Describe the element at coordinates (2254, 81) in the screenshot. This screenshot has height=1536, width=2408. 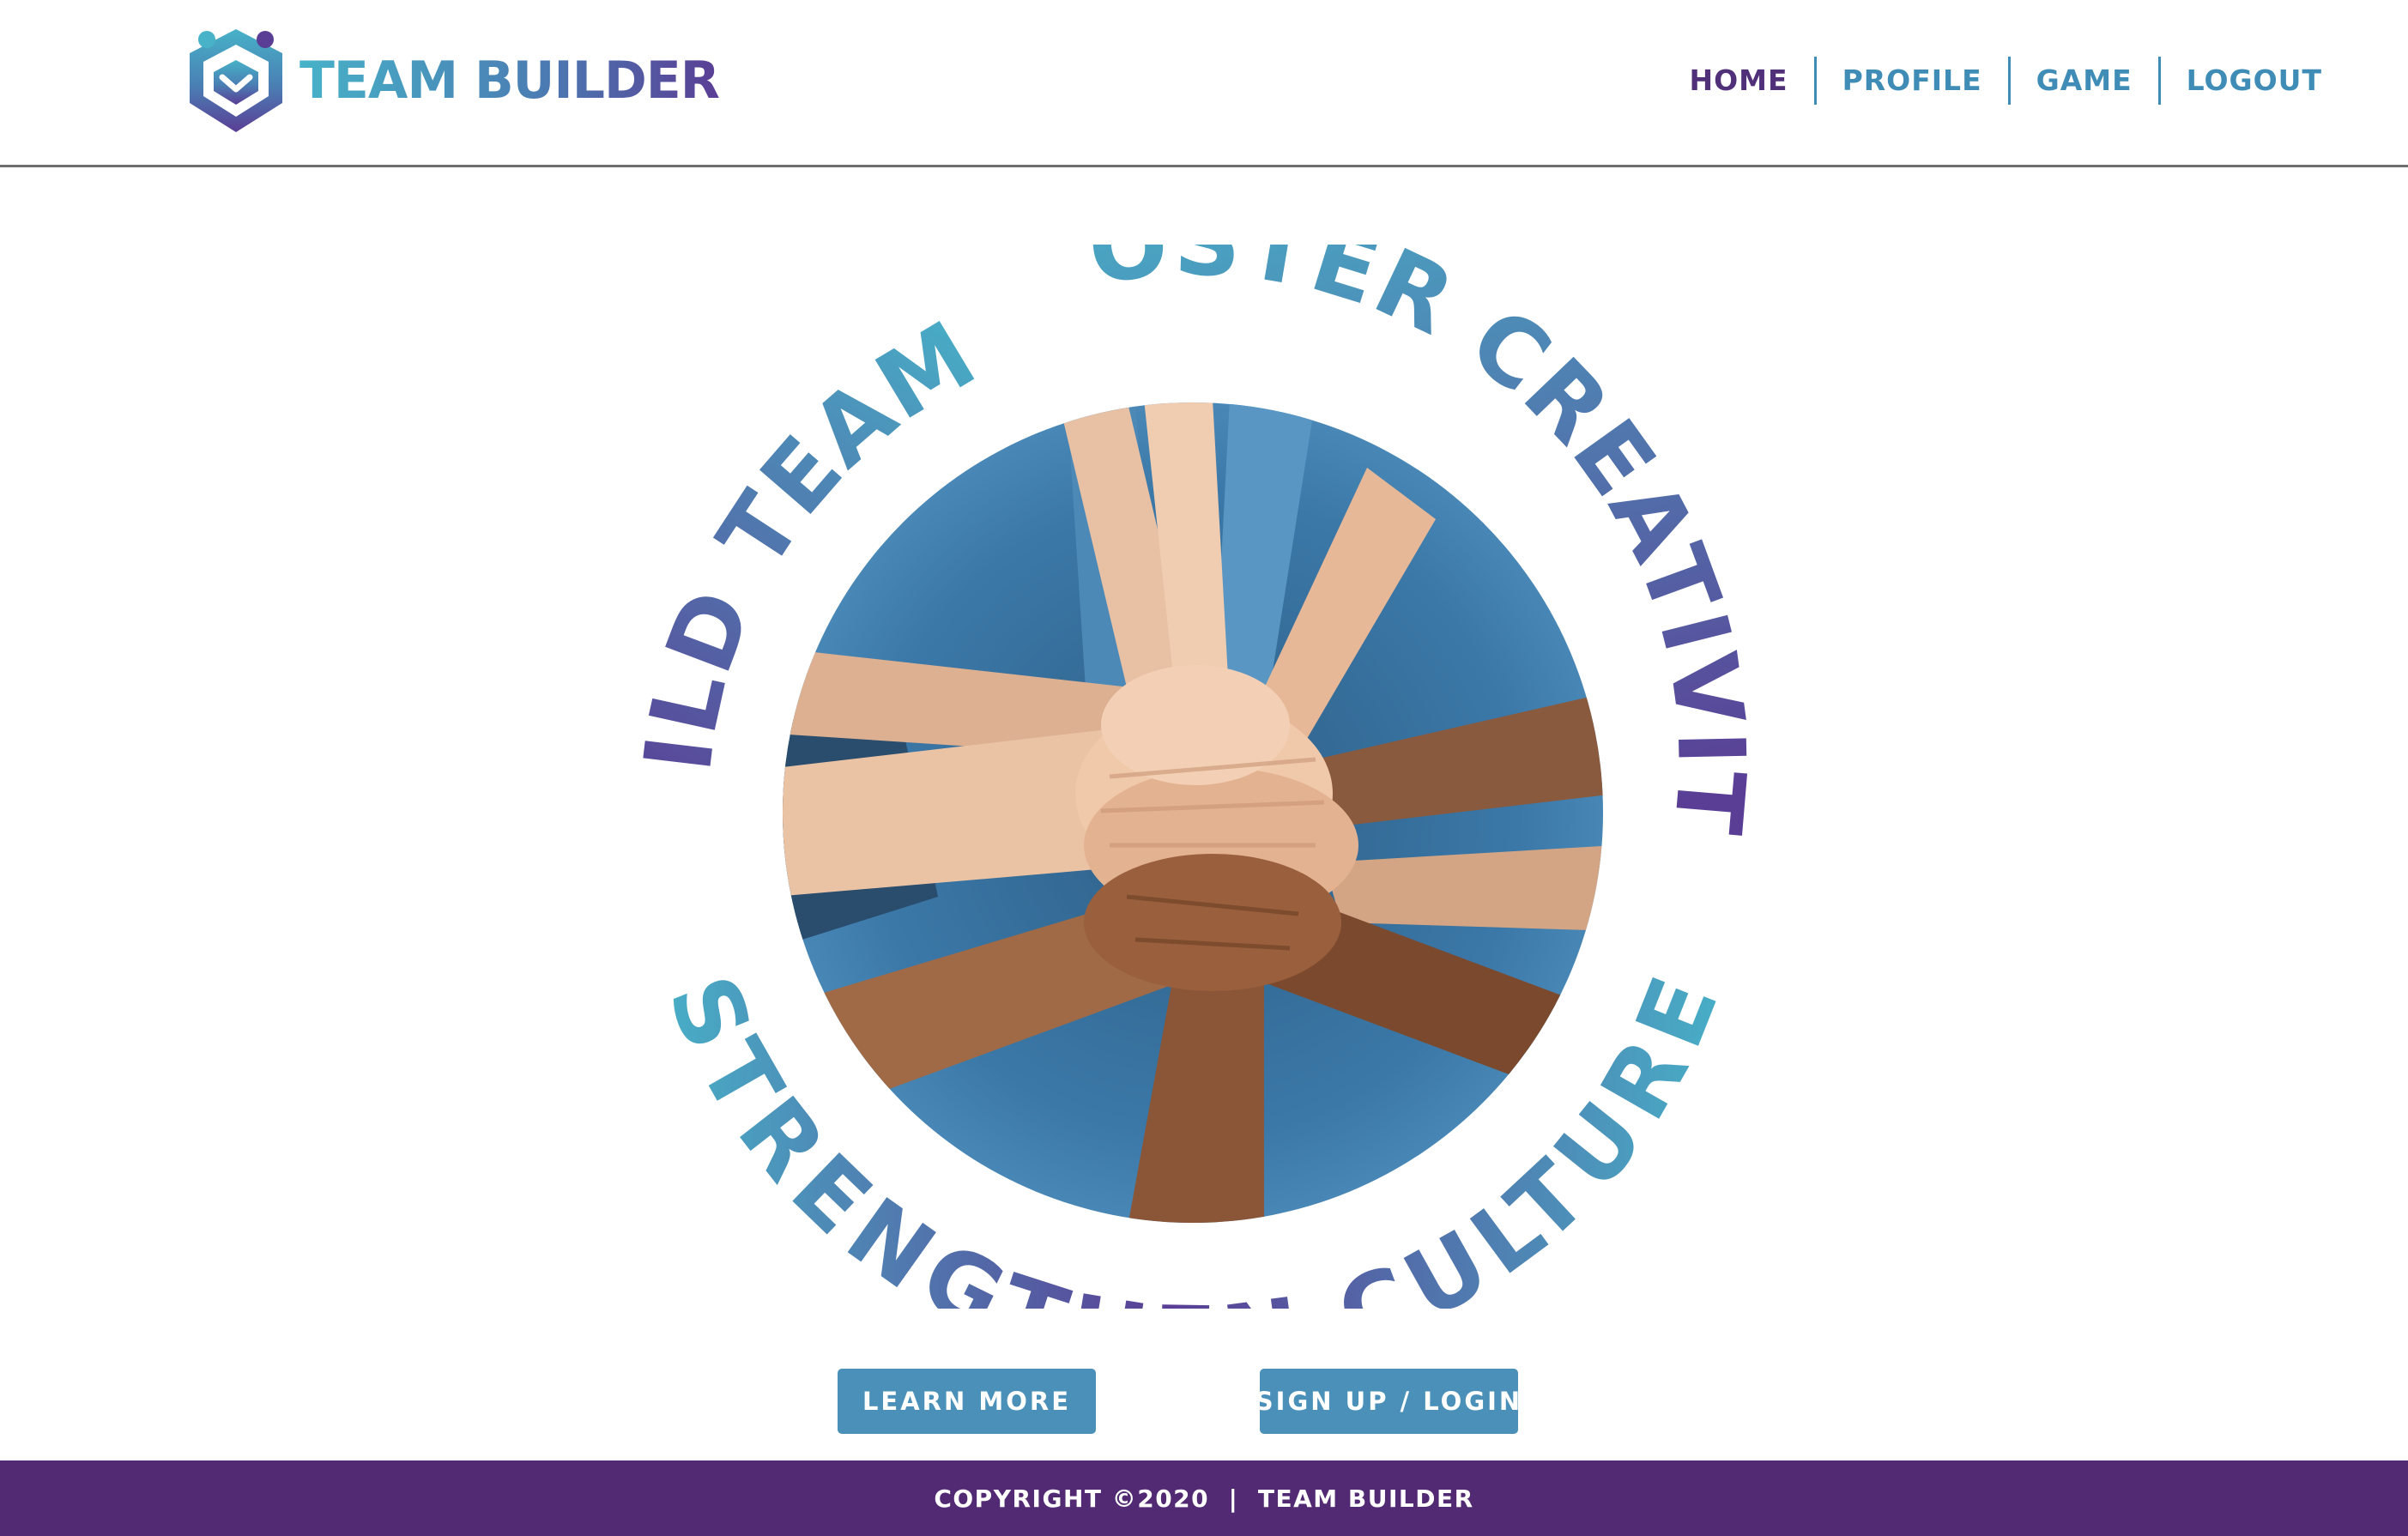
I see `nav-logout-link: LOGOUT` at that location.